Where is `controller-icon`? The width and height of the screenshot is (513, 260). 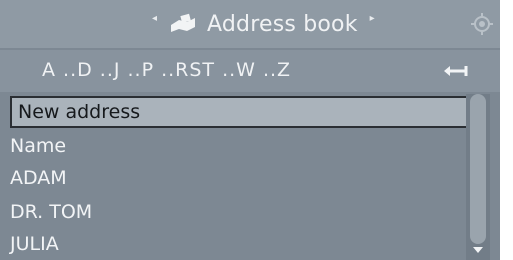
controller-icon is located at coordinates (482, 24).